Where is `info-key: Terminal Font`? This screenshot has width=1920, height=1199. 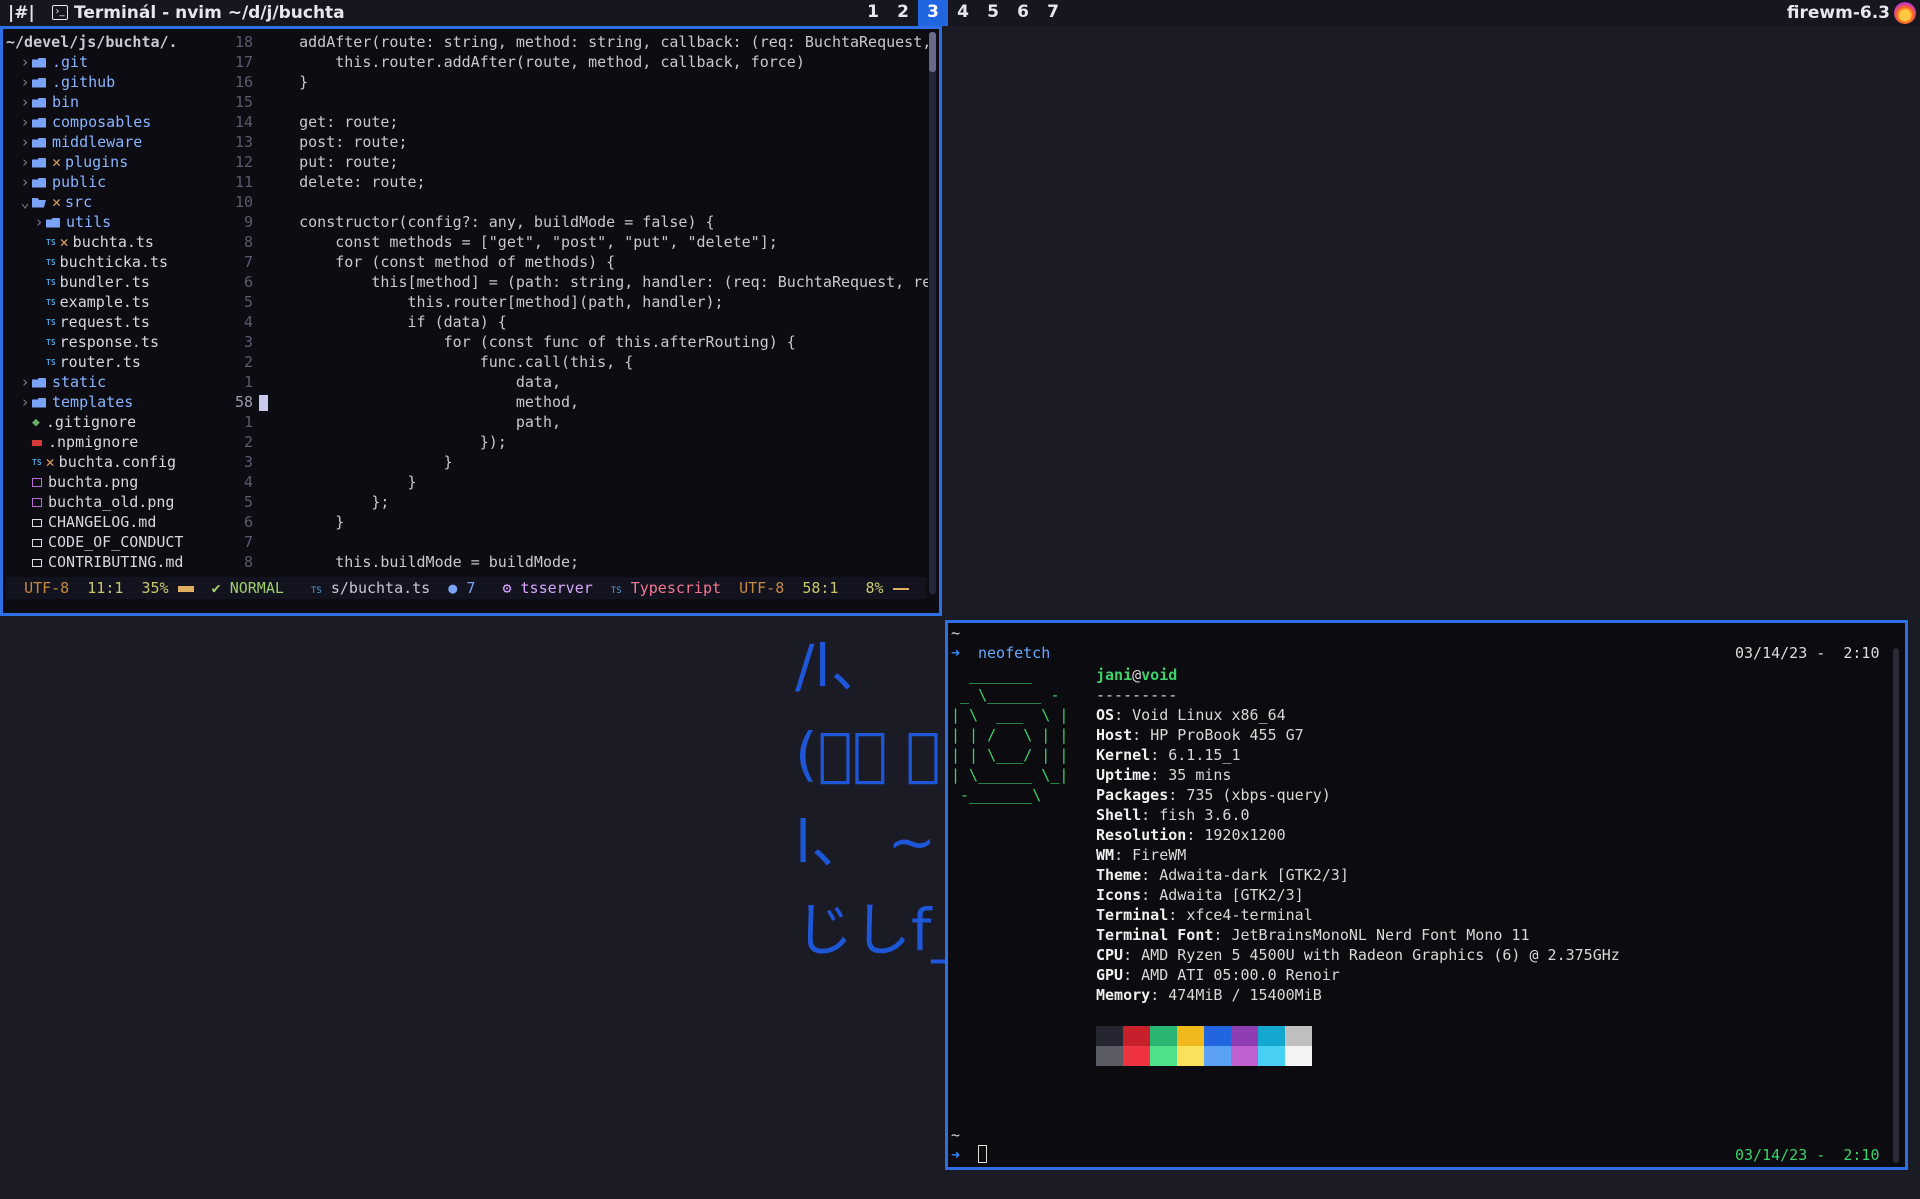
info-key: Terminal Font is located at coordinates (1155, 935).